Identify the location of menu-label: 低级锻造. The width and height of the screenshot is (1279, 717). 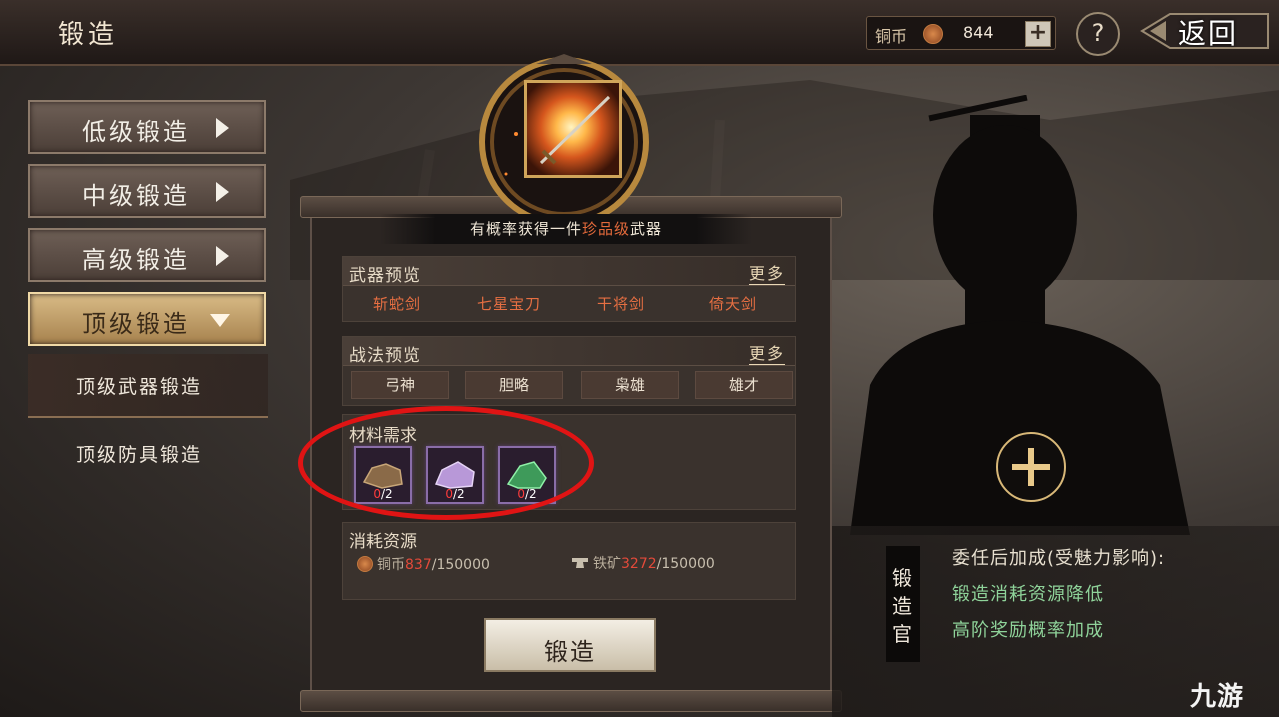
(136, 132).